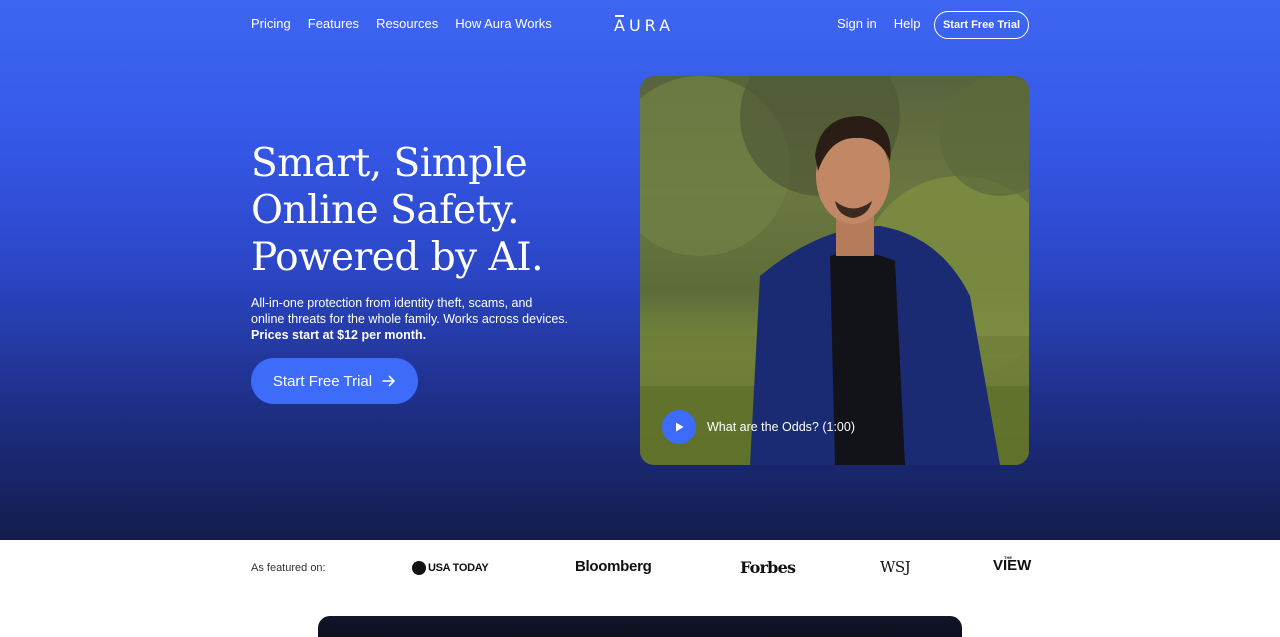 This screenshot has width=1280, height=637. Describe the element at coordinates (385, 210) in the screenshot. I see `headline-line-2: Online Safety.` at that location.